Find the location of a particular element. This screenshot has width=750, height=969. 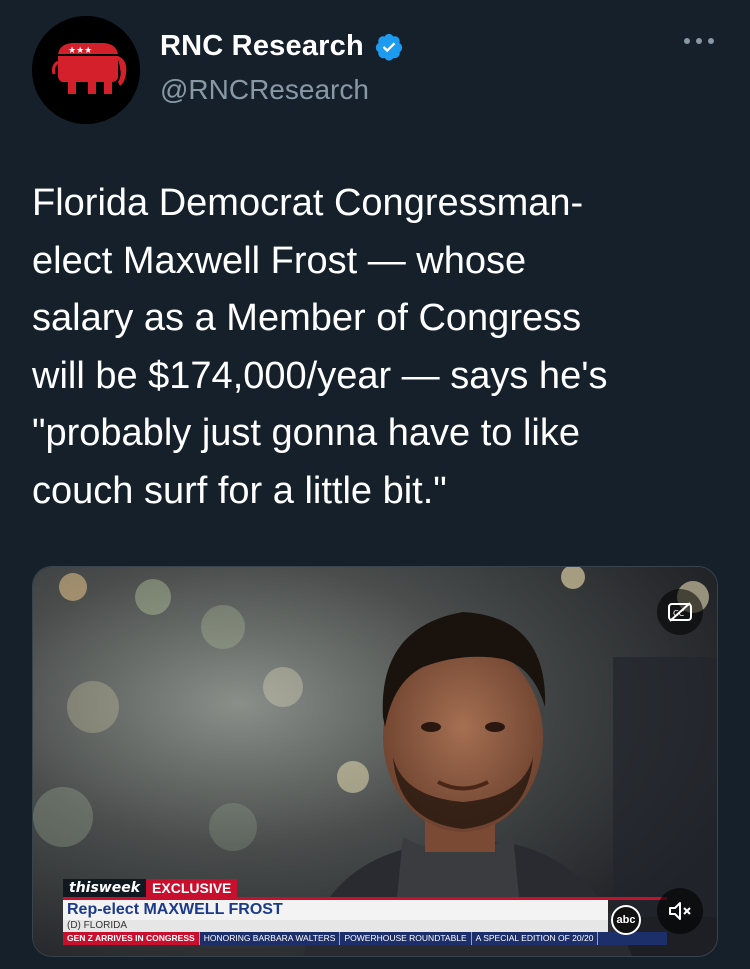

verified-badge-icon is located at coordinates (388, 47).